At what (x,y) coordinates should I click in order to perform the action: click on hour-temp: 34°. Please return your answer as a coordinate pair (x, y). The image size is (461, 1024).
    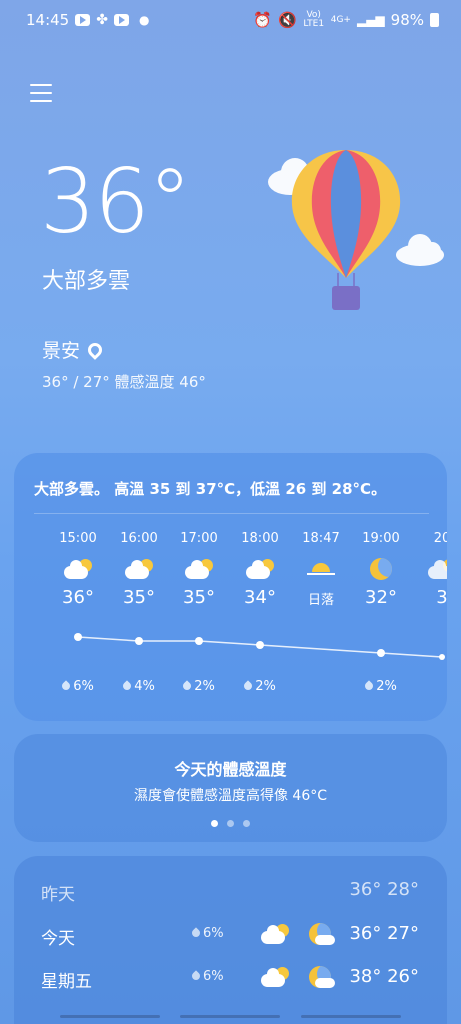
    Looking at the image, I should click on (260, 597).